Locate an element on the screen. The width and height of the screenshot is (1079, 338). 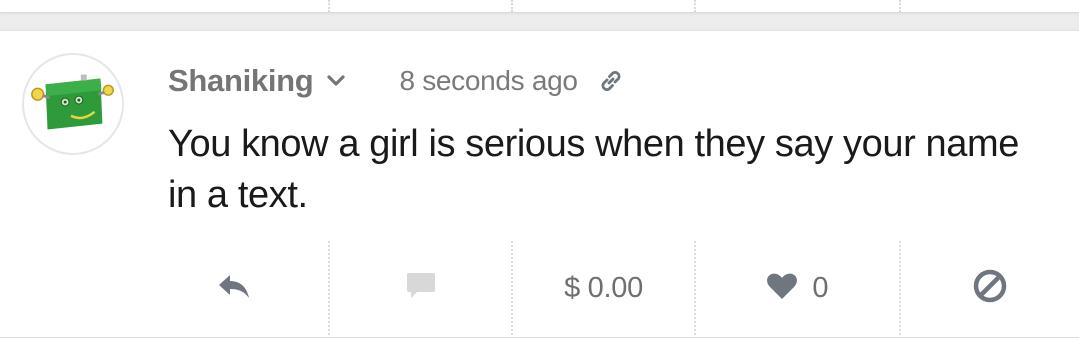
reply-button is located at coordinates (234, 288).